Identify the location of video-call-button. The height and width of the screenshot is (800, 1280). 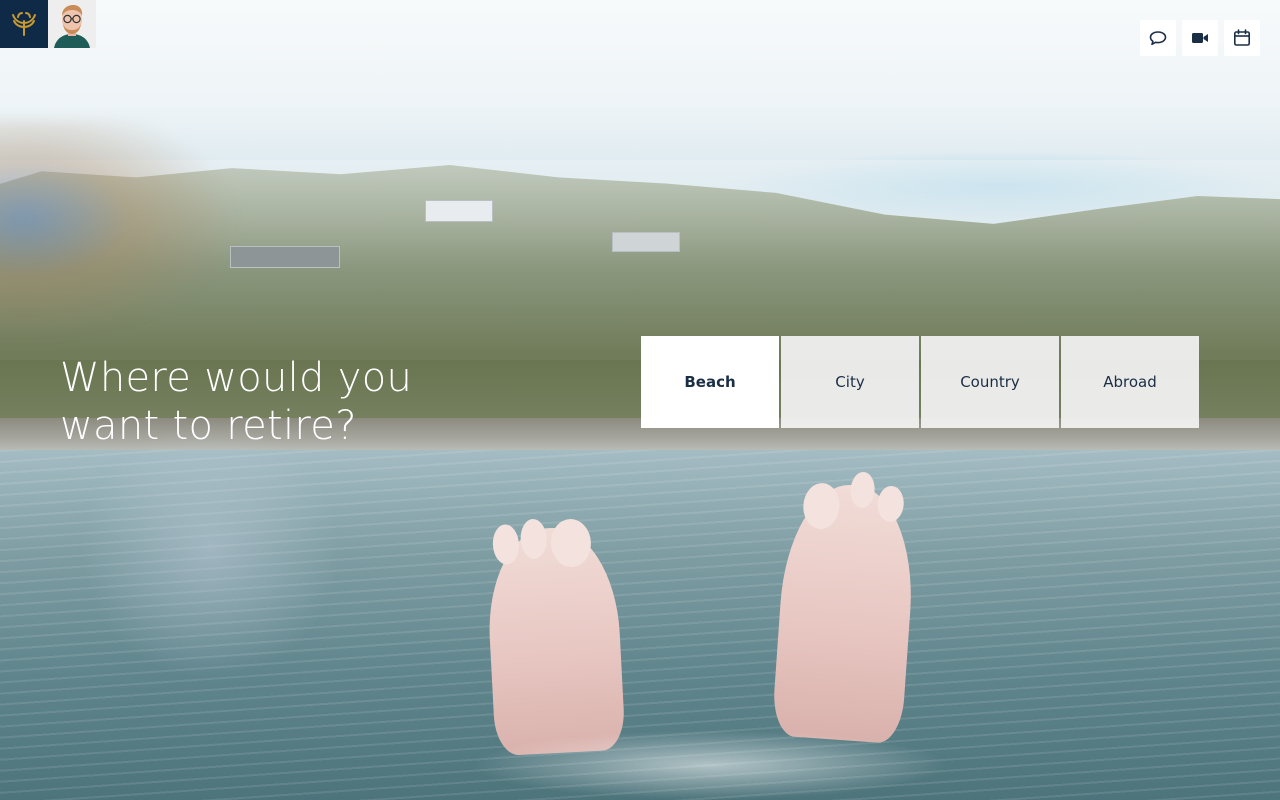
(1200, 38).